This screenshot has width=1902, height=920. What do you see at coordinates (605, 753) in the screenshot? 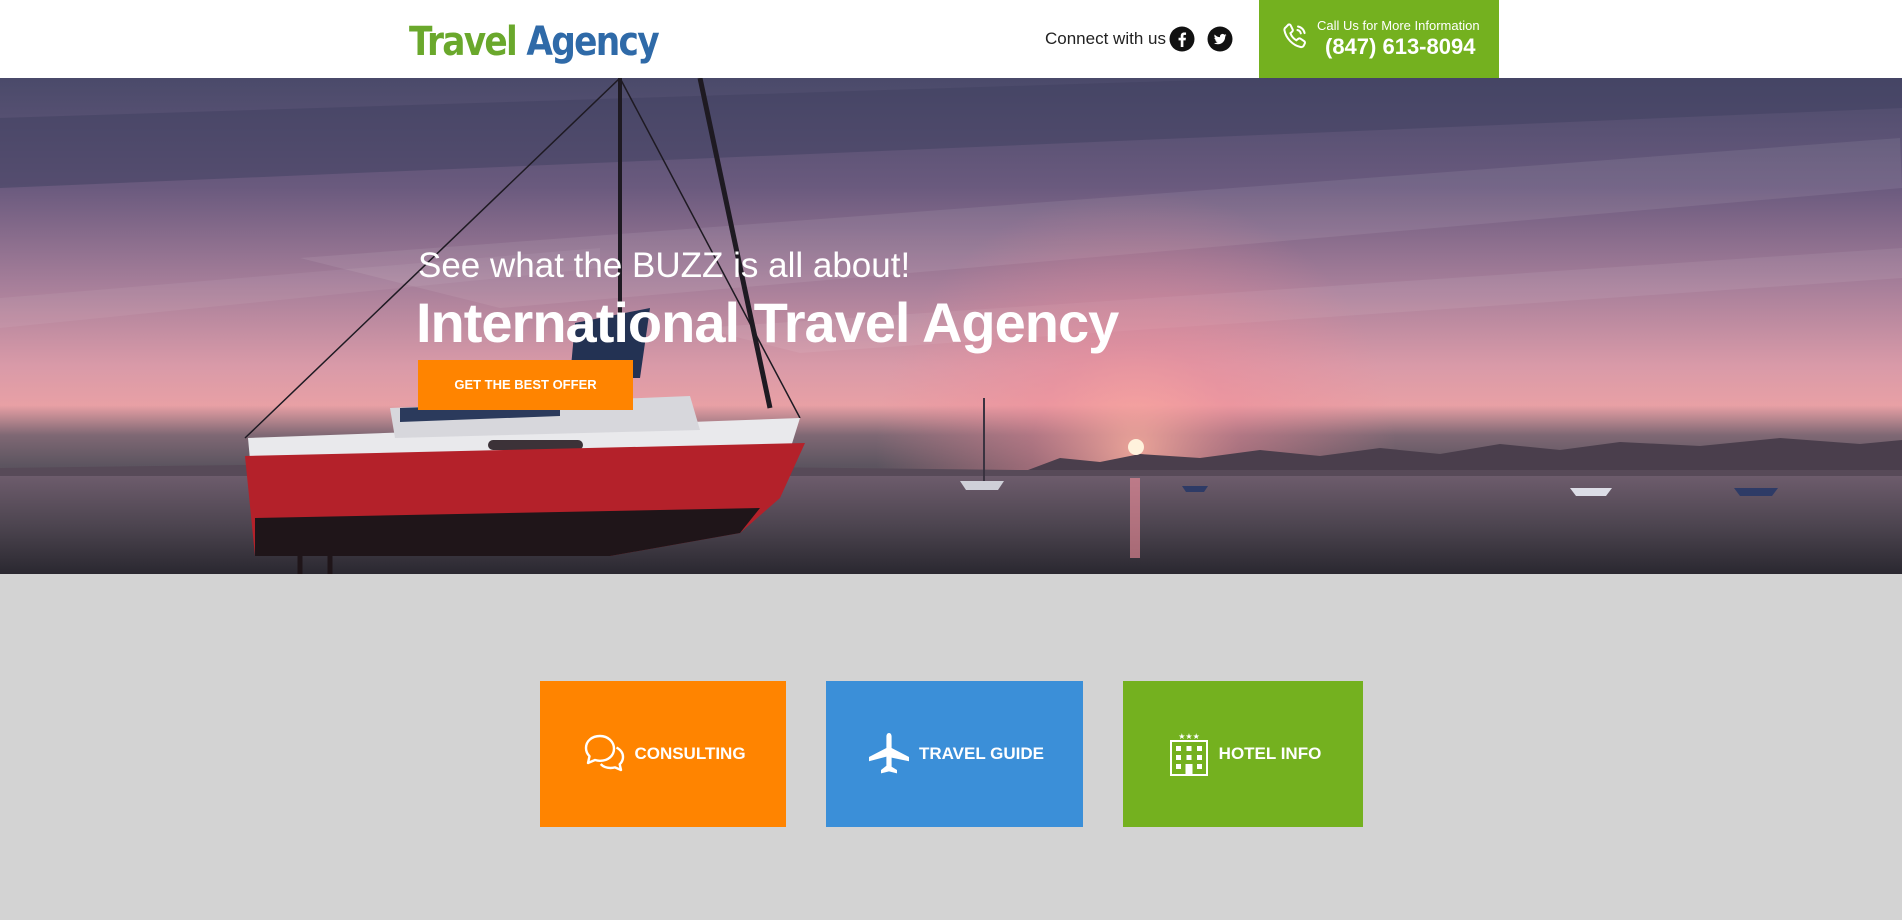
I see `chat-bubbles-icon` at bounding box center [605, 753].